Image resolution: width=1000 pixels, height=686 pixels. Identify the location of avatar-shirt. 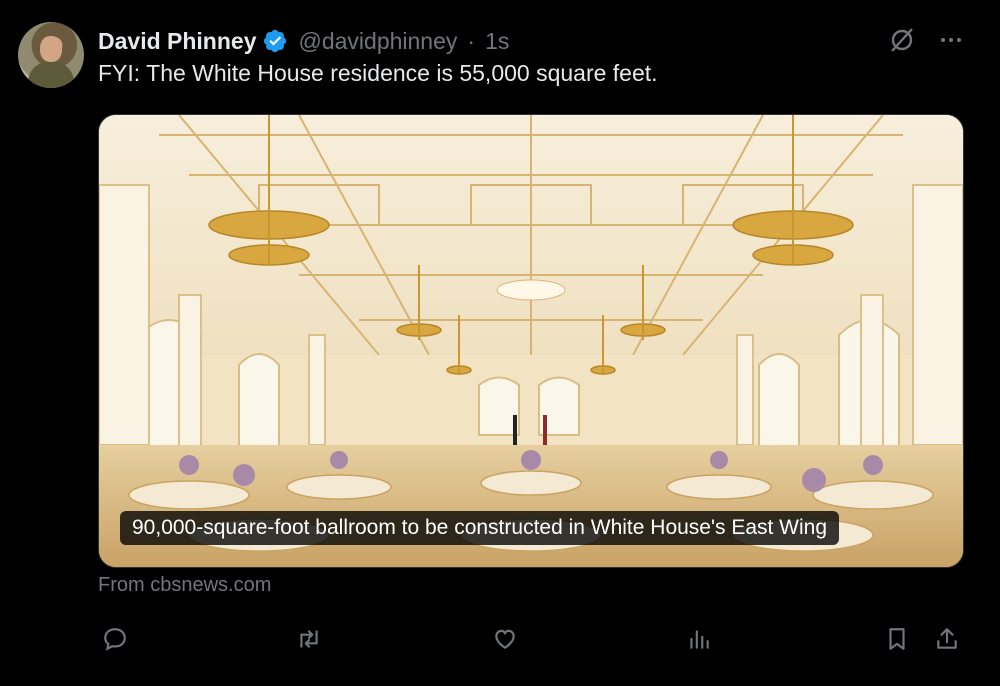
(51, 75).